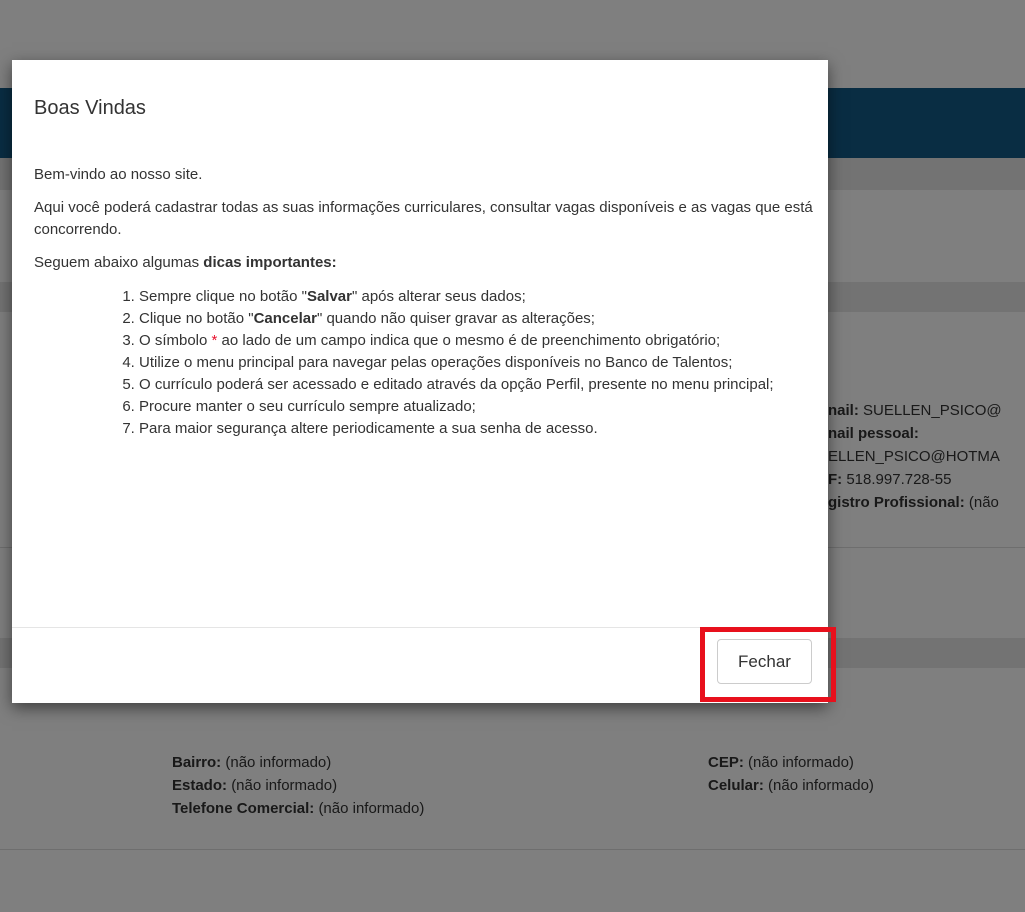 The image size is (1025, 912). What do you see at coordinates (185, 262) in the screenshot?
I see `tips-intro: Seguem abaixo algumas dicas importantes:` at bounding box center [185, 262].